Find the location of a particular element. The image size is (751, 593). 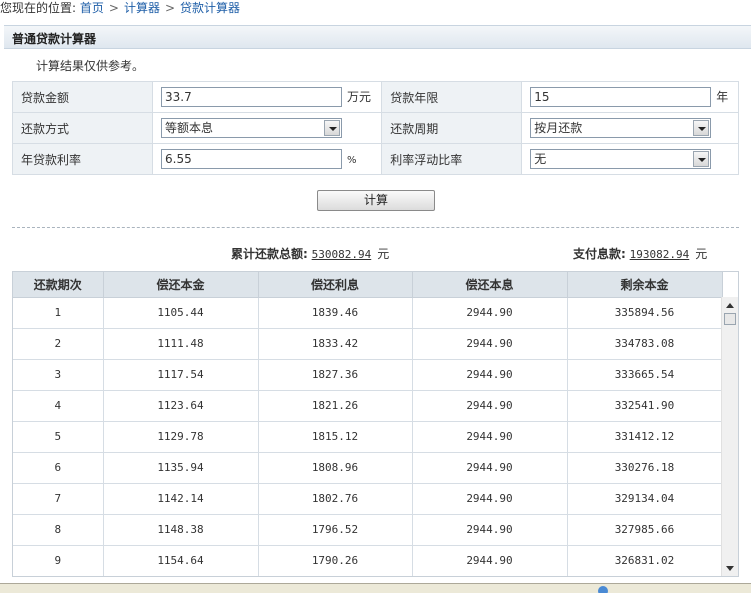

principal-cell: 1111.48 is located at coordinates (181, 344).